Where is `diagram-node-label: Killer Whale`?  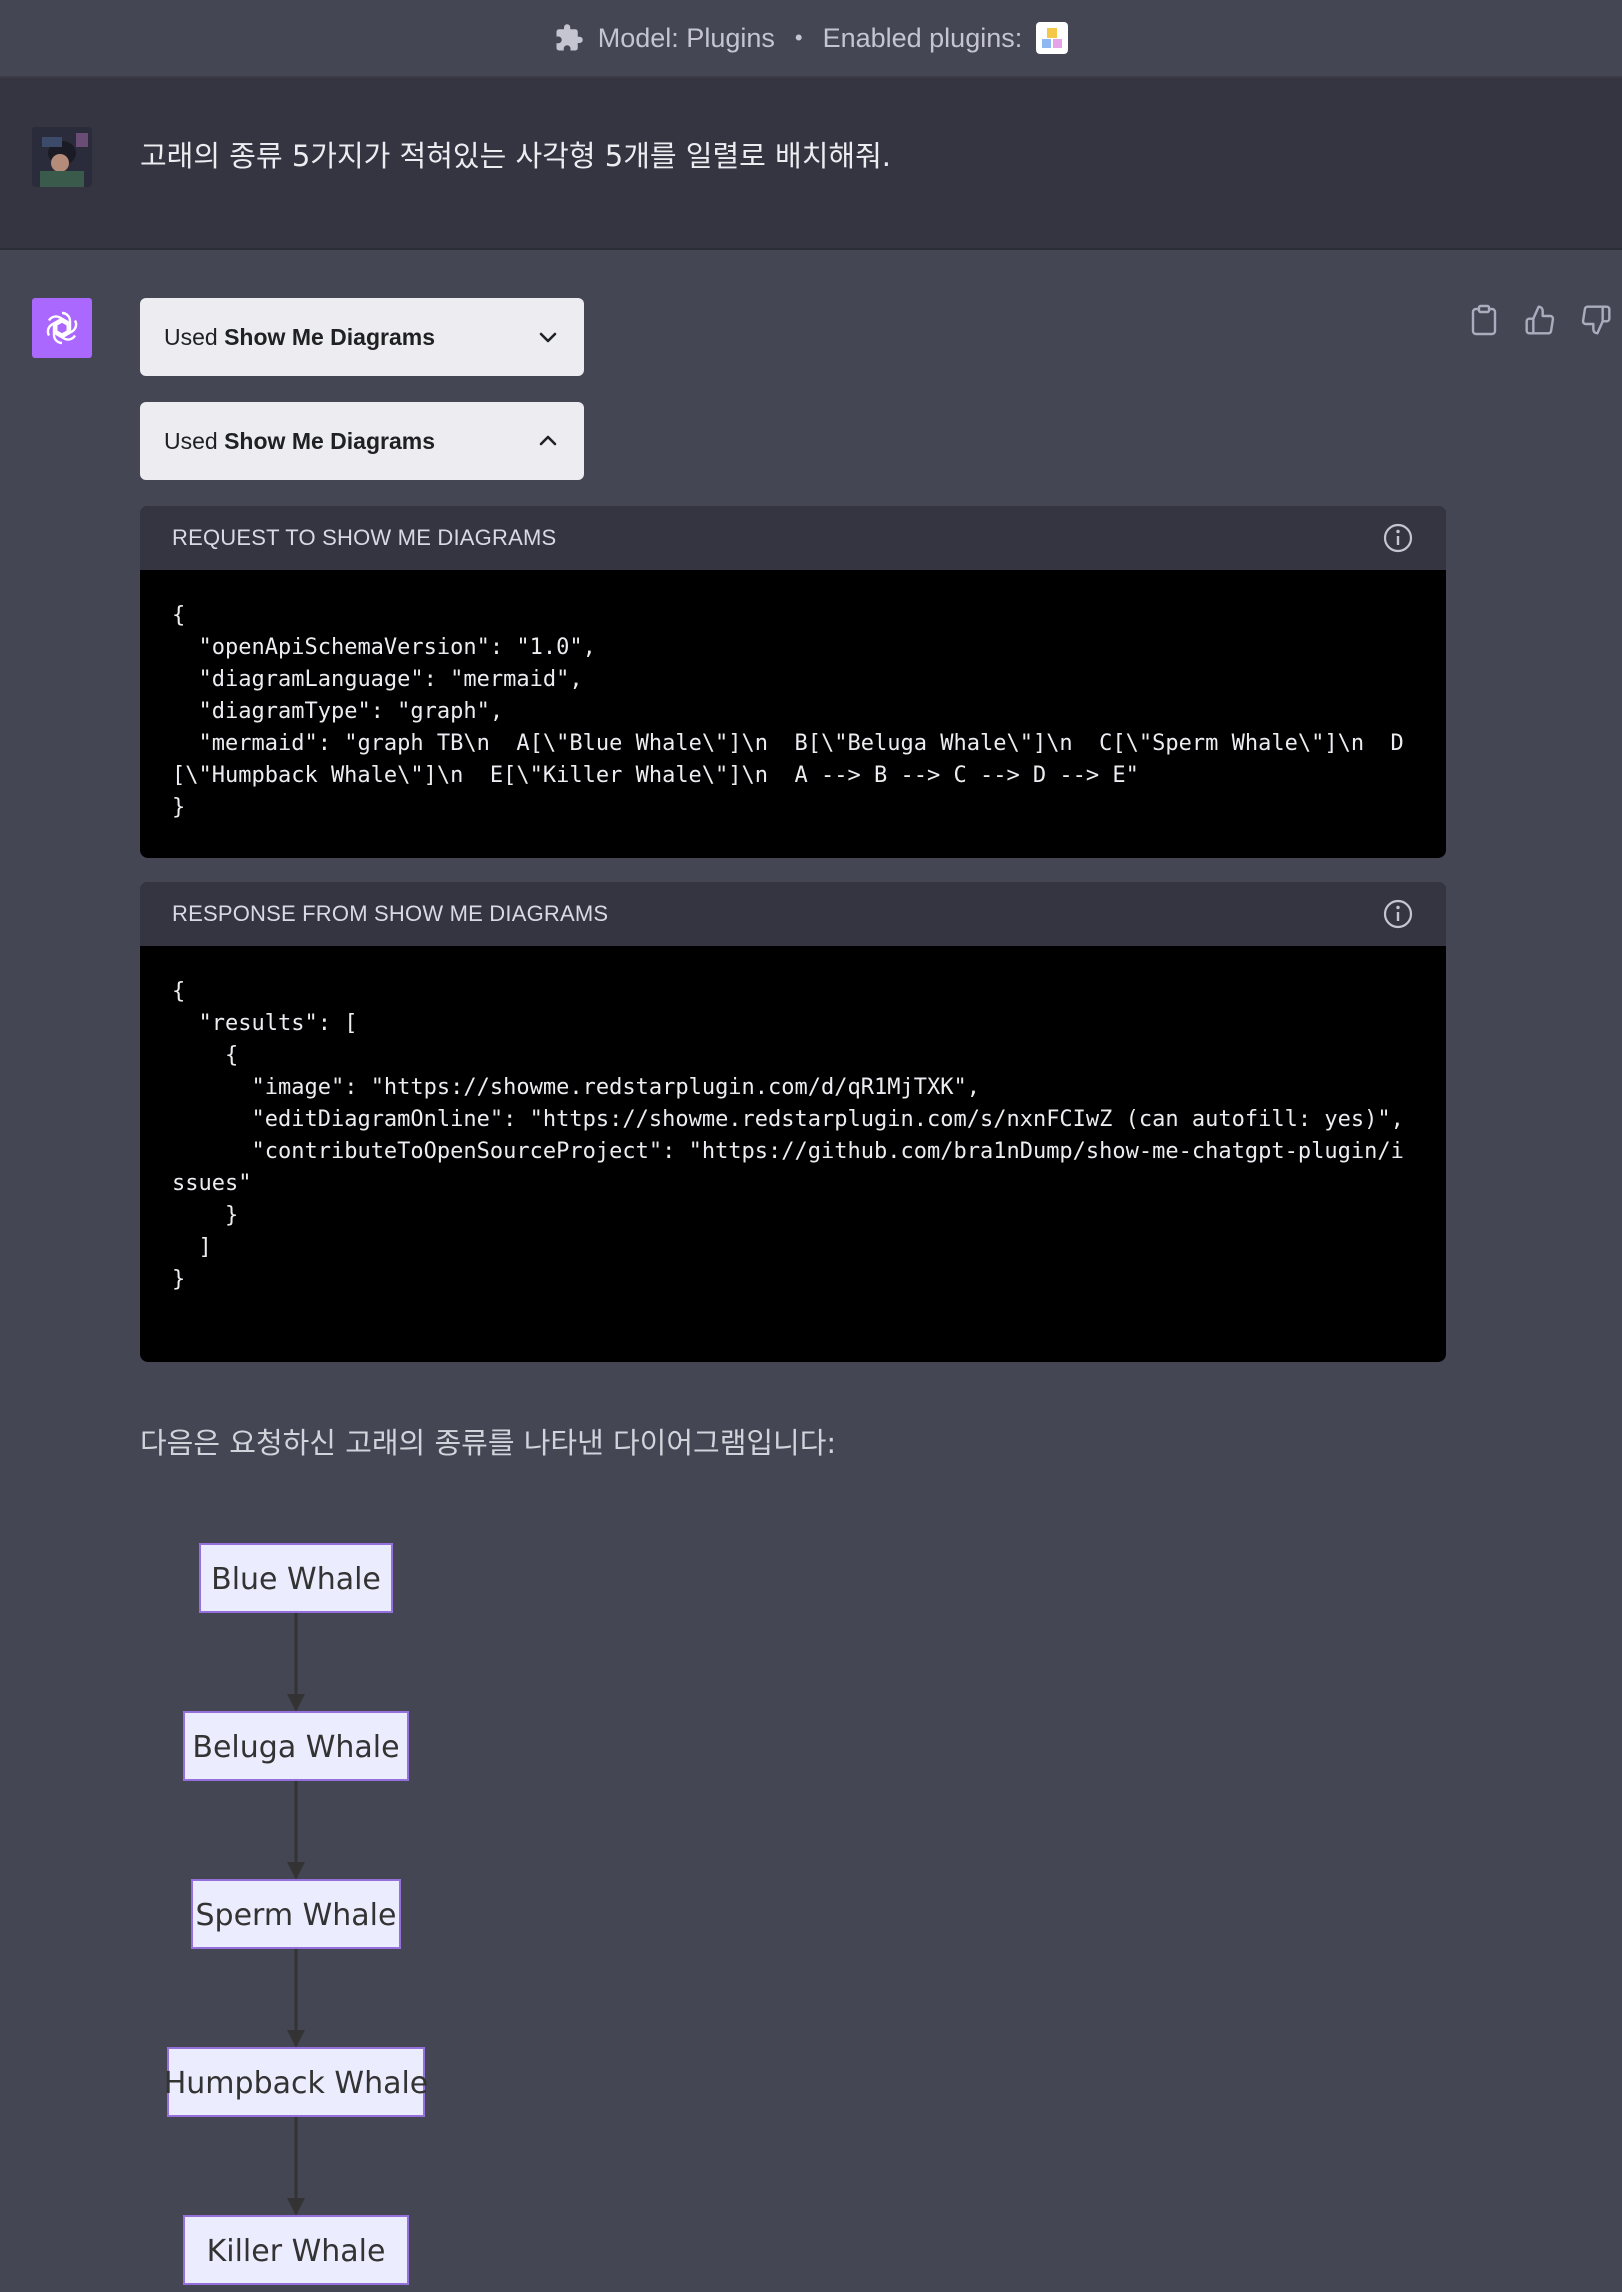 diagram-node-label: Killer Whale is located at coordinates (296, 2251).